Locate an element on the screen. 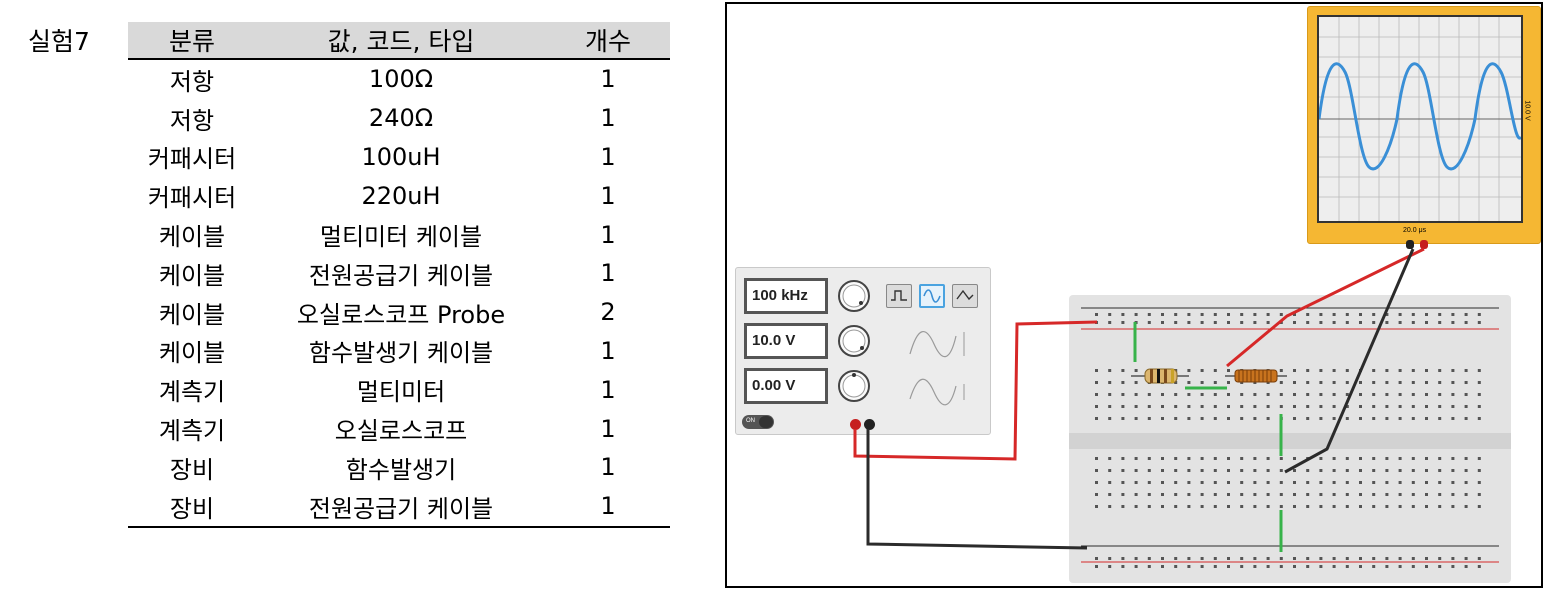 The image size is (1546, 590). table-row: 장비 함수발생기 1 is located at coordinates (399, 467).